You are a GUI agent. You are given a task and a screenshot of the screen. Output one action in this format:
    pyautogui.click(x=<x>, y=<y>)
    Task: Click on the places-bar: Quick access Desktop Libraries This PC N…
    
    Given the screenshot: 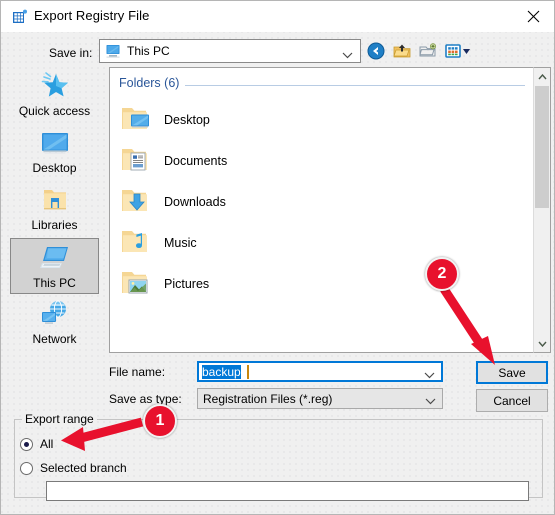 What is the action you would take?
    pyautogui.click(x=54, y=210)
    